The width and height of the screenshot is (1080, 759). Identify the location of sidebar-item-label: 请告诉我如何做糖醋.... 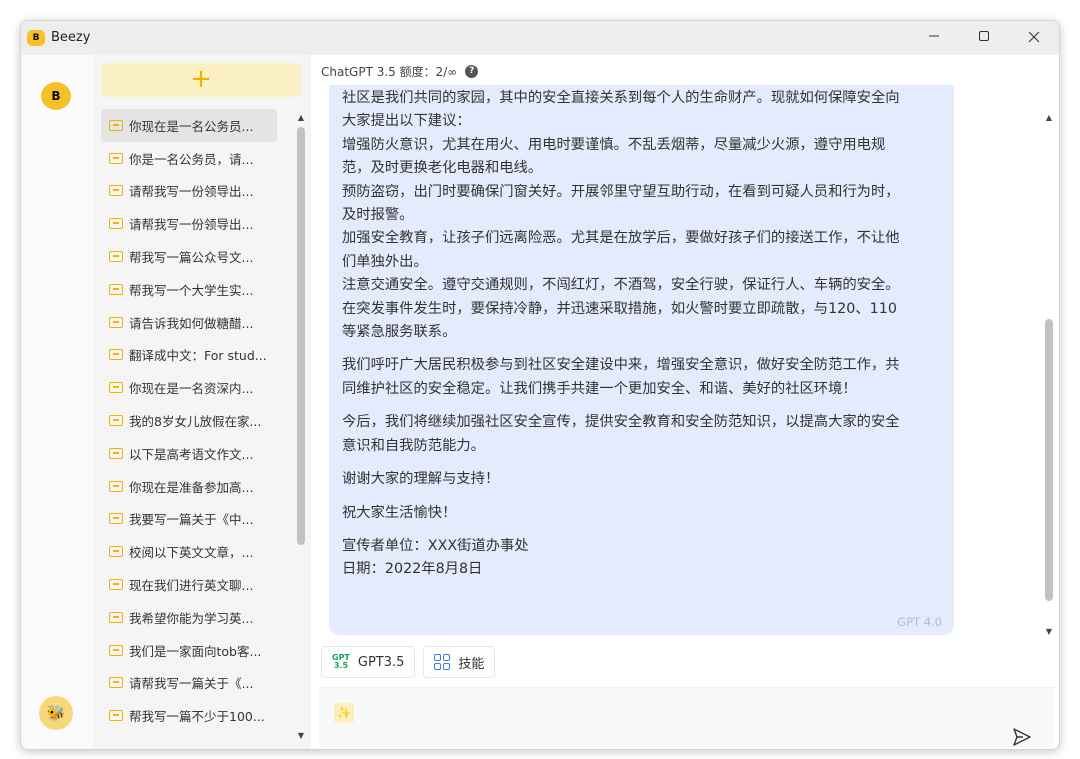
(191, 323).